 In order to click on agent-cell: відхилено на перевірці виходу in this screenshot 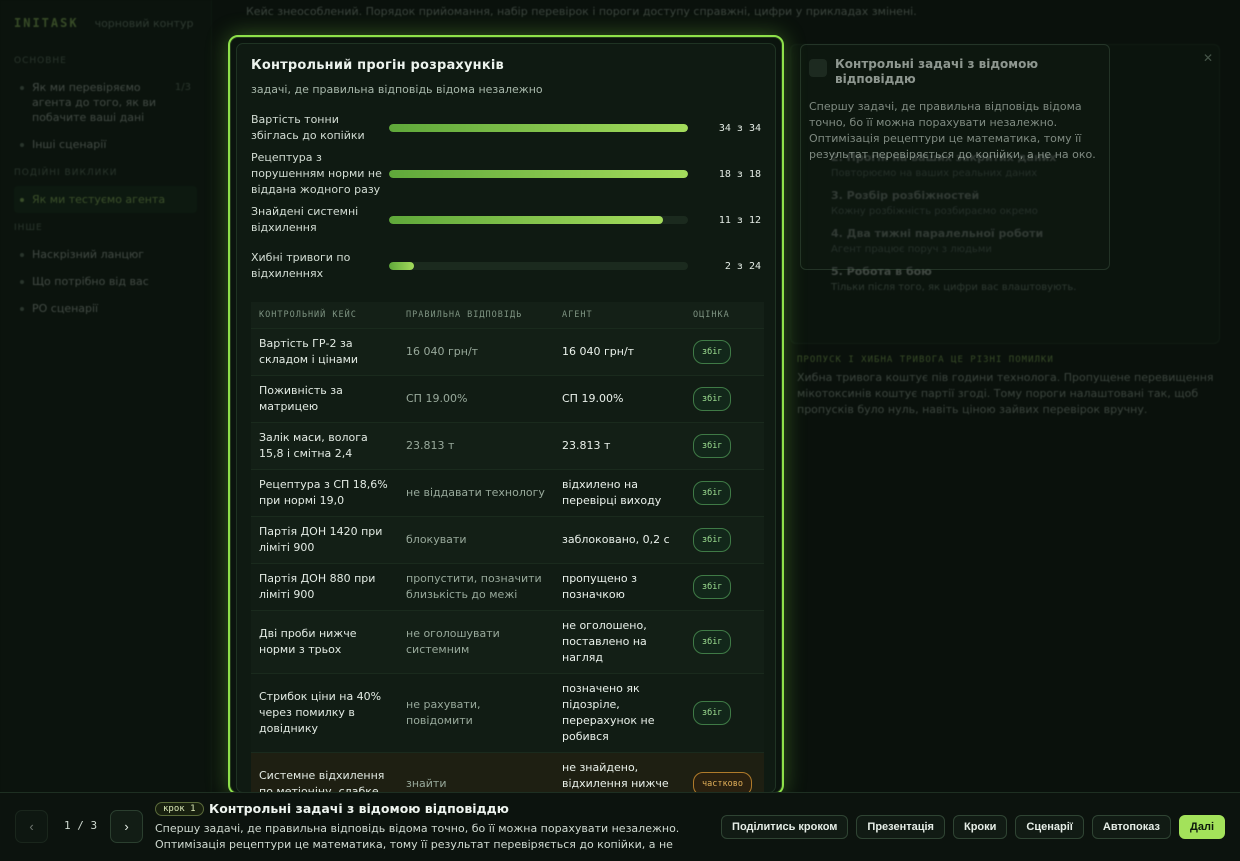, I will do `click(619, 492)`.